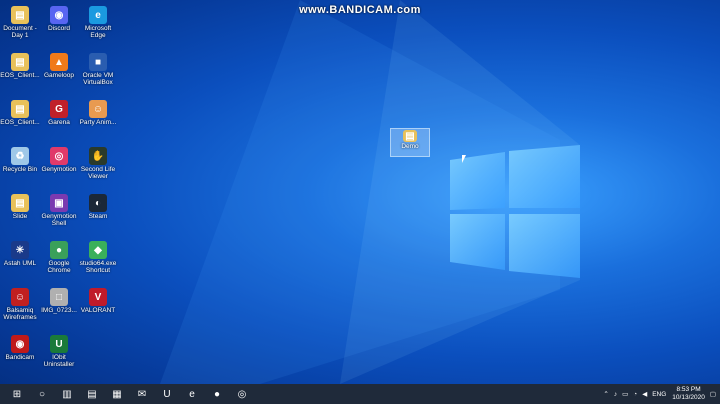  What do you see at coordinates (98, 203) in the screenshot?
I see `steam-icon: ◐` at bounding box center [98, 203].